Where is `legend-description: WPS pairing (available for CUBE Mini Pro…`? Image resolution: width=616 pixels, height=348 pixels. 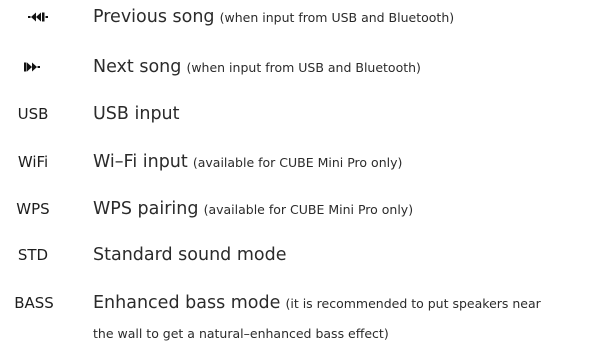 legend-description: WPS pairing (available for CUBE Mini Pro… is located at coordinates (354, 209).